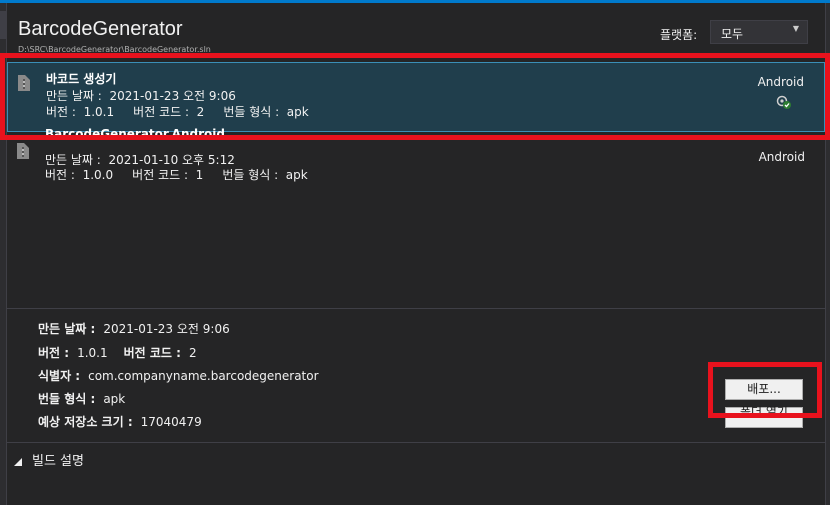  I want to click on archive-version-info: 버전 : 1.0.1 버전 코드 : 2 번들 형식 : apk, so click(177, 112).